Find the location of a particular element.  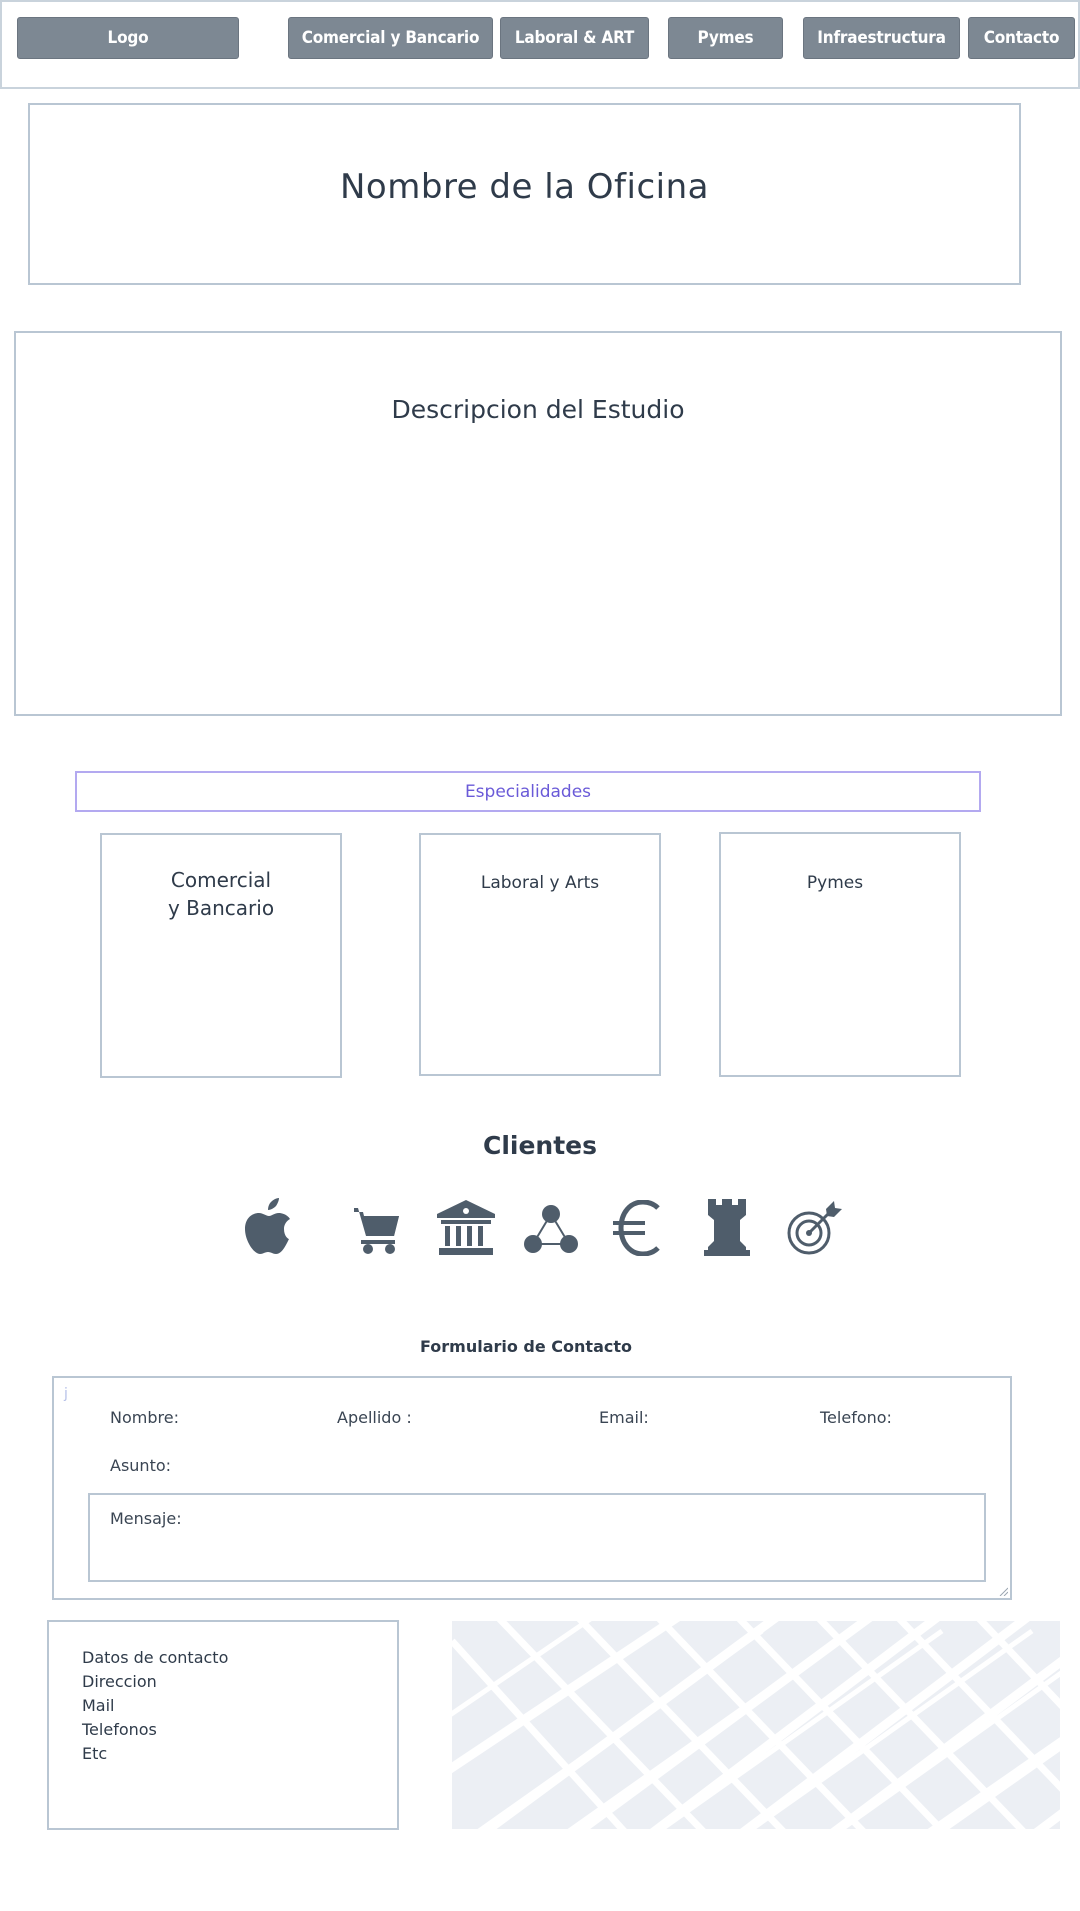

corner-mark: j is located at coordinates (66, 1394).